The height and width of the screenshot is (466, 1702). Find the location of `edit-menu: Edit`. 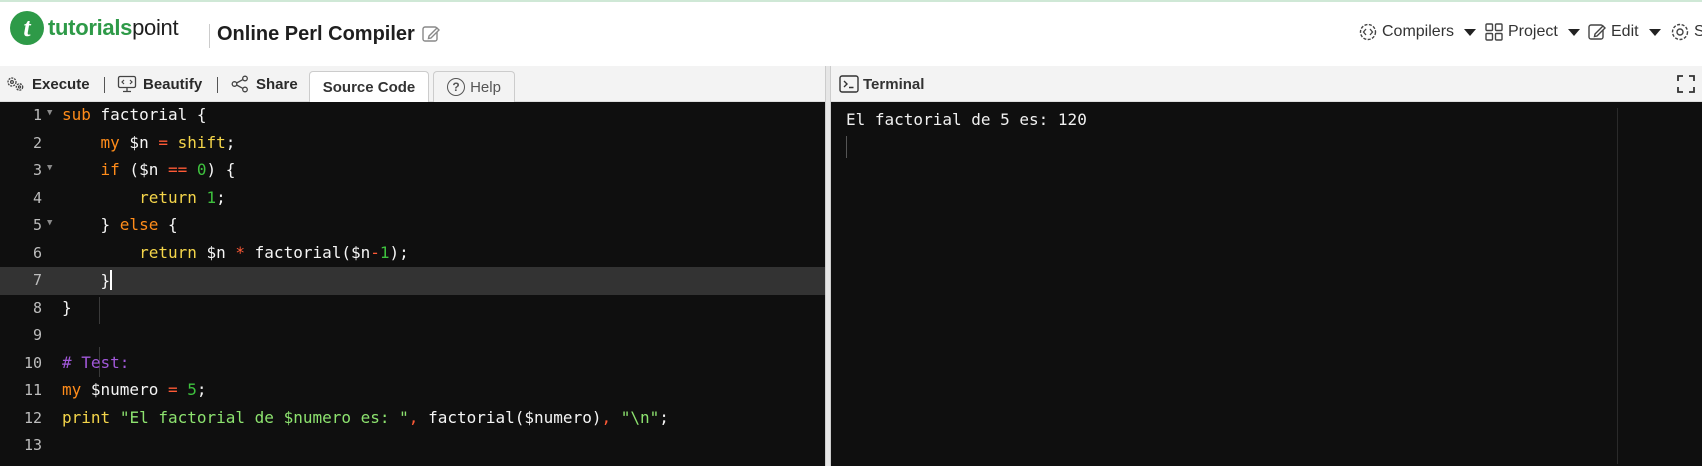

edit-menu: Edit is located at coordinates (1624, 32).